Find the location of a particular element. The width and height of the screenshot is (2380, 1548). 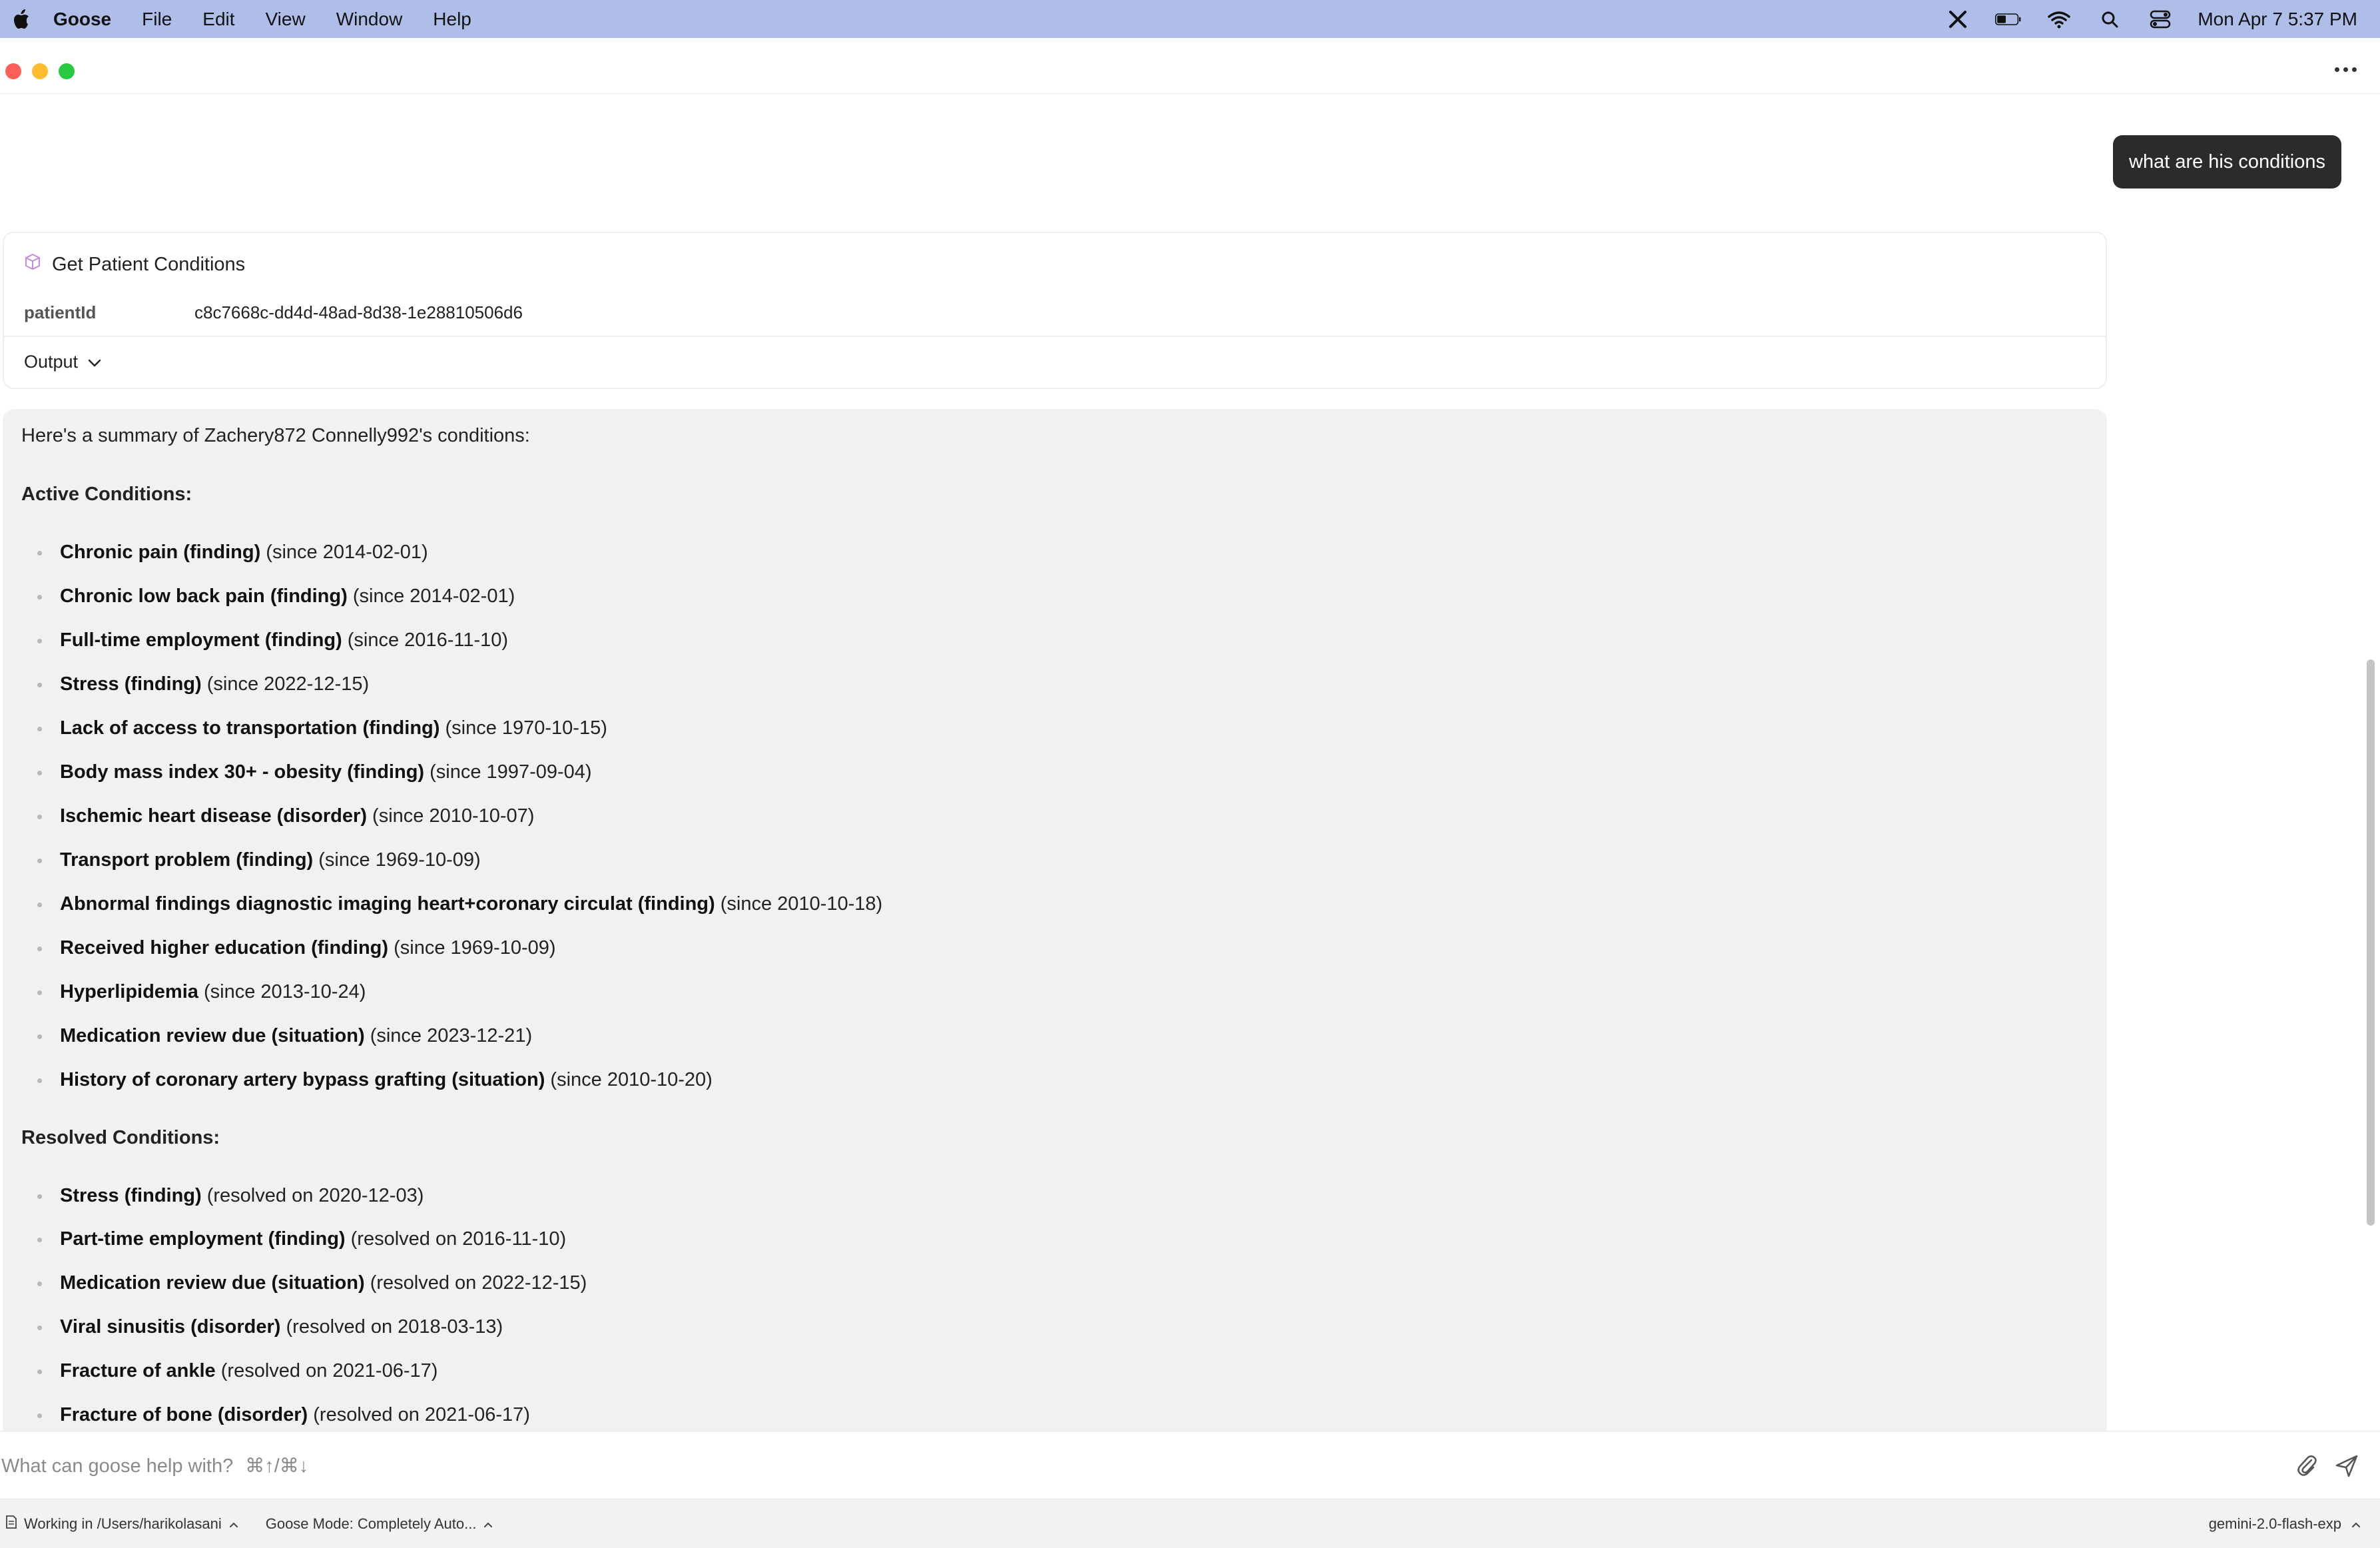

chat-scrollbar is located at coordinates (2371, 942).